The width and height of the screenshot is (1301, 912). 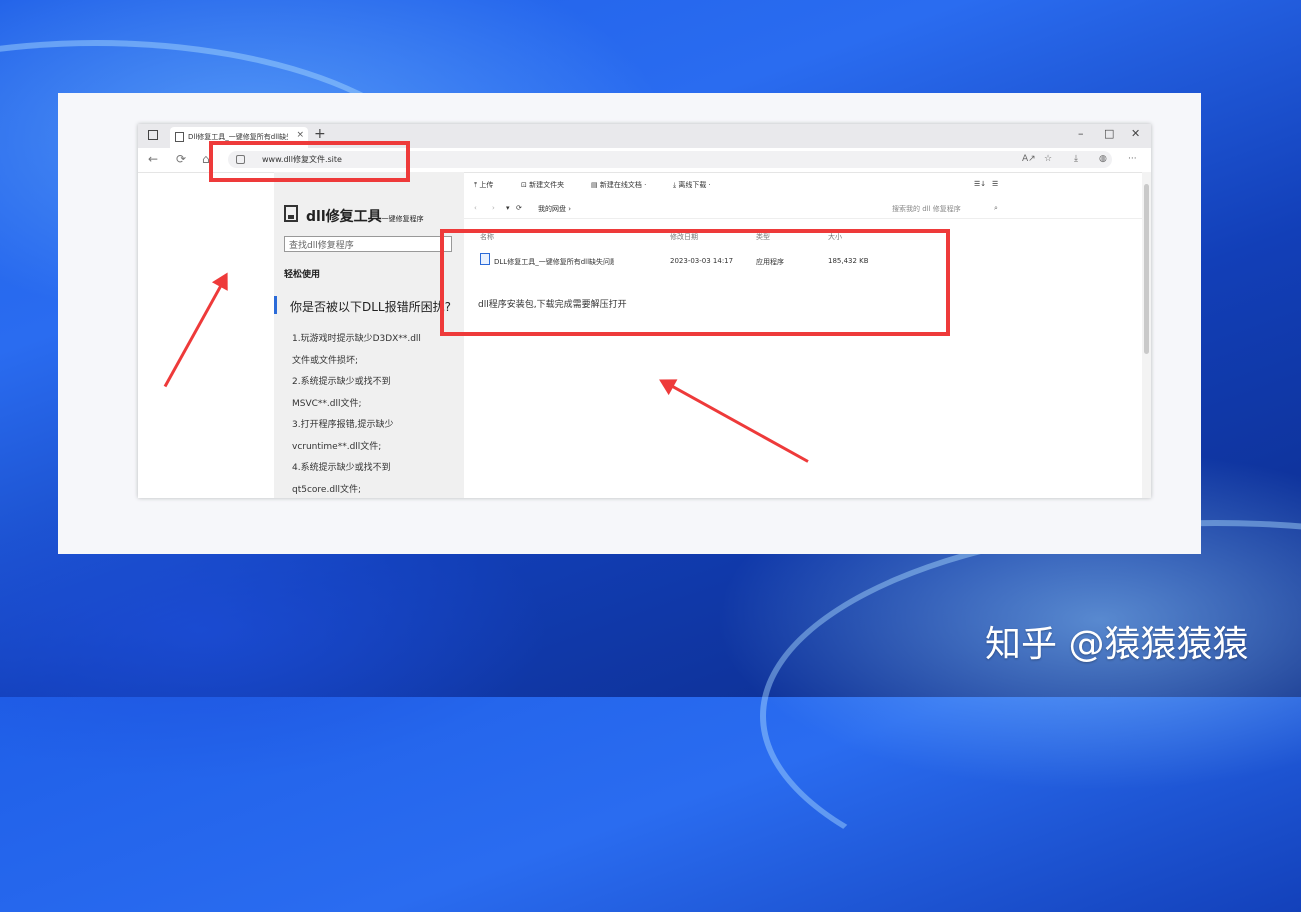 What do you see at coordinates (519, 208) in the screenshot?
I see `path-refresh-icon: ⟳` at bounding box center [519, 208].